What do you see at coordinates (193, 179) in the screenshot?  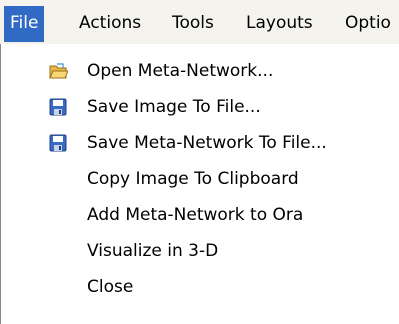 I see `menu-item-label: Copy Image To Clipboard` at bounding box center [193, 179].